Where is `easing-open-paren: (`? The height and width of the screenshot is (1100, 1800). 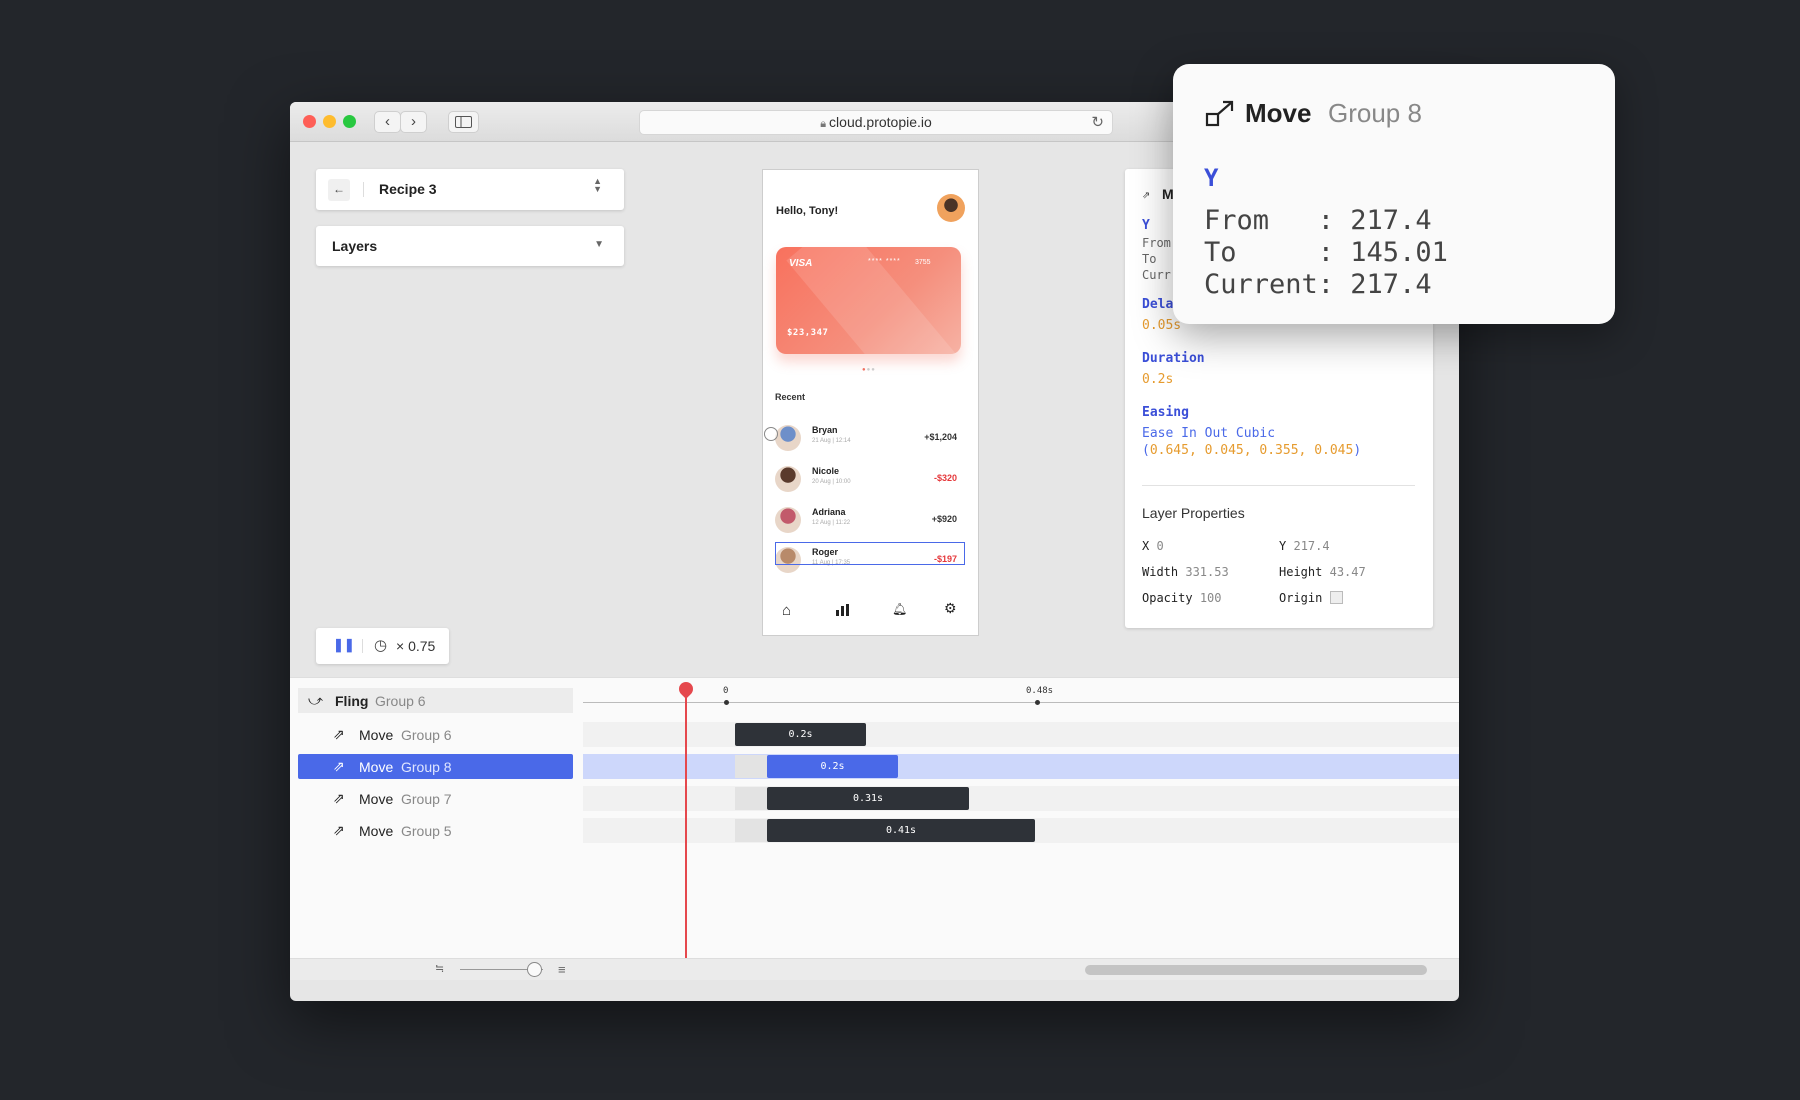
easing-open-paren: ( is located at coordinates (1146, 450).